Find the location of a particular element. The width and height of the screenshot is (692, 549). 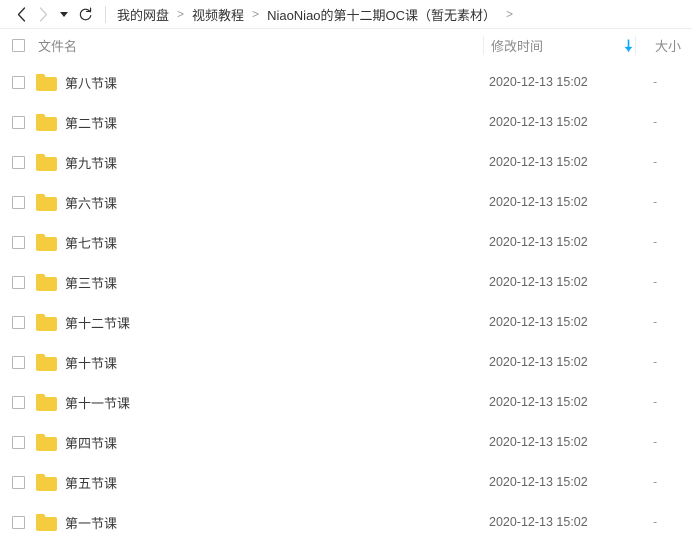

select-all-cell is located at coordinates (18, 45).